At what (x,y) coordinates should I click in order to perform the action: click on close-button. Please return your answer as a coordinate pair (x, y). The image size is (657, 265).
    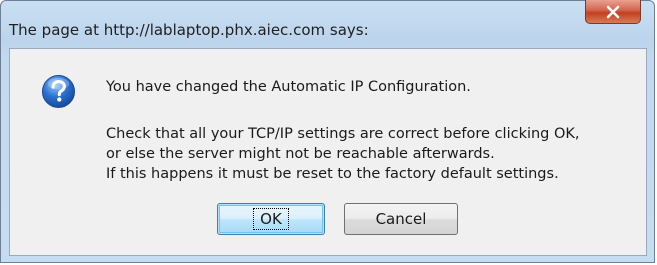
    Looking at the image, I should click on (613, 12).